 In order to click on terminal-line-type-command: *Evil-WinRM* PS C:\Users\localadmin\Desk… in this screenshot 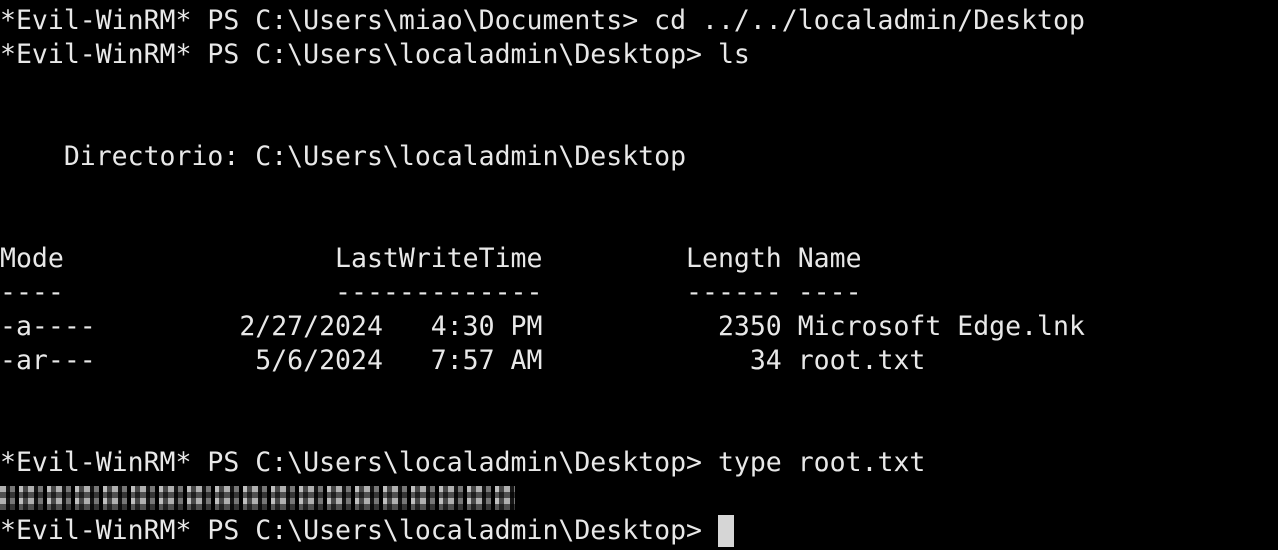, I will do `click(463, 462)`.